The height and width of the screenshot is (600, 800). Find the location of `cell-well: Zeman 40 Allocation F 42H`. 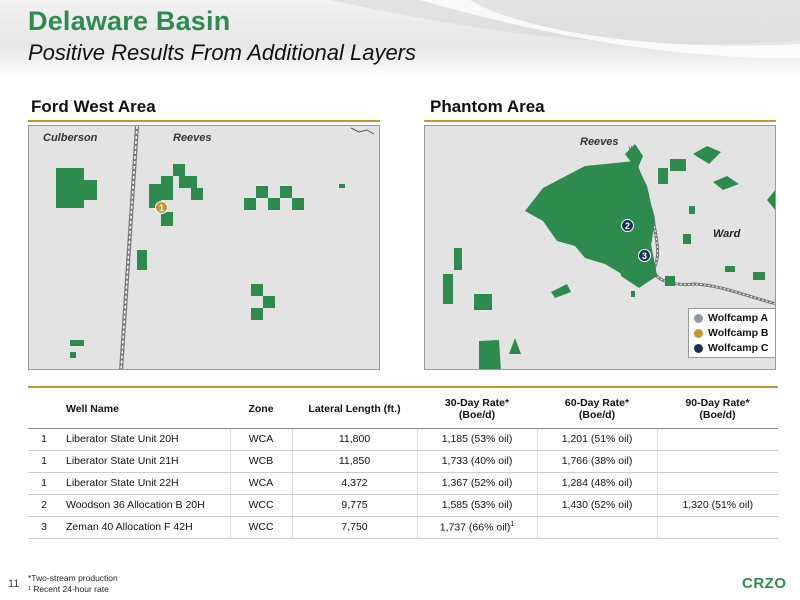

cell-well: Zeman 40 Allocation F 42H is located at coordinates (145, 527).